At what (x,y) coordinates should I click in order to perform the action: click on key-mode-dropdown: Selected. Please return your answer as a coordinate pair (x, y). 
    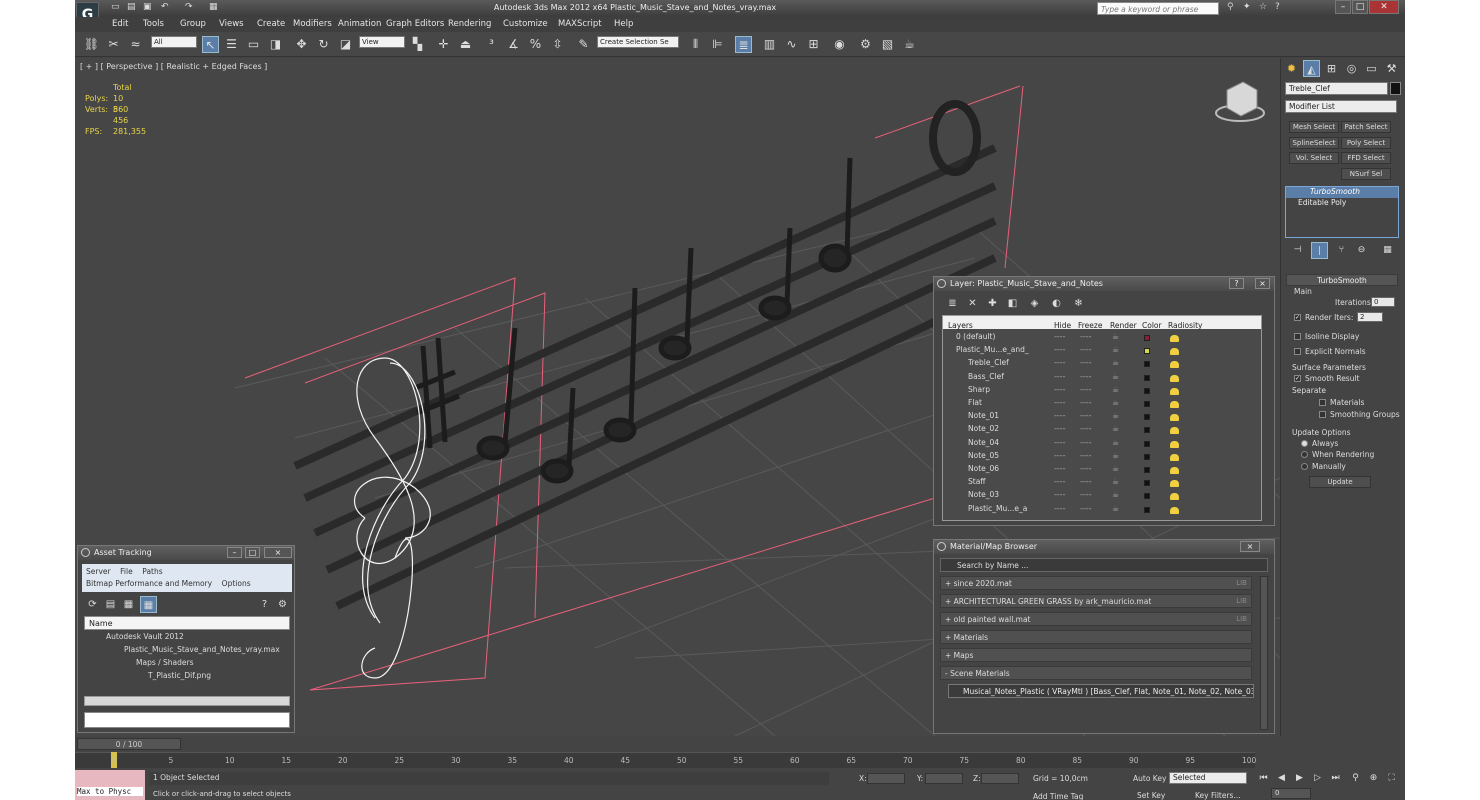
    Looking at the image, I should click on (1208, 778).